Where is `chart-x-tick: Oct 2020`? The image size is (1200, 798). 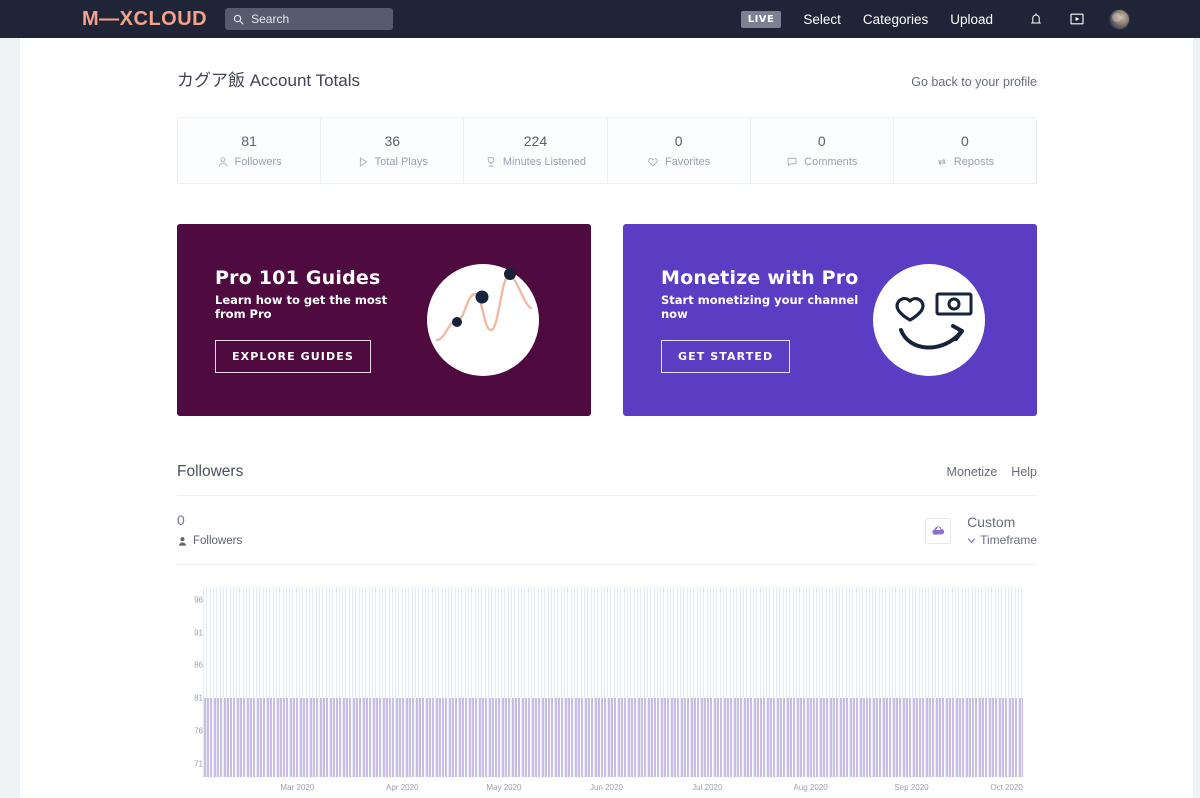 chart-x-tick: Oct 2020 is located at coordinates (1006, 787).